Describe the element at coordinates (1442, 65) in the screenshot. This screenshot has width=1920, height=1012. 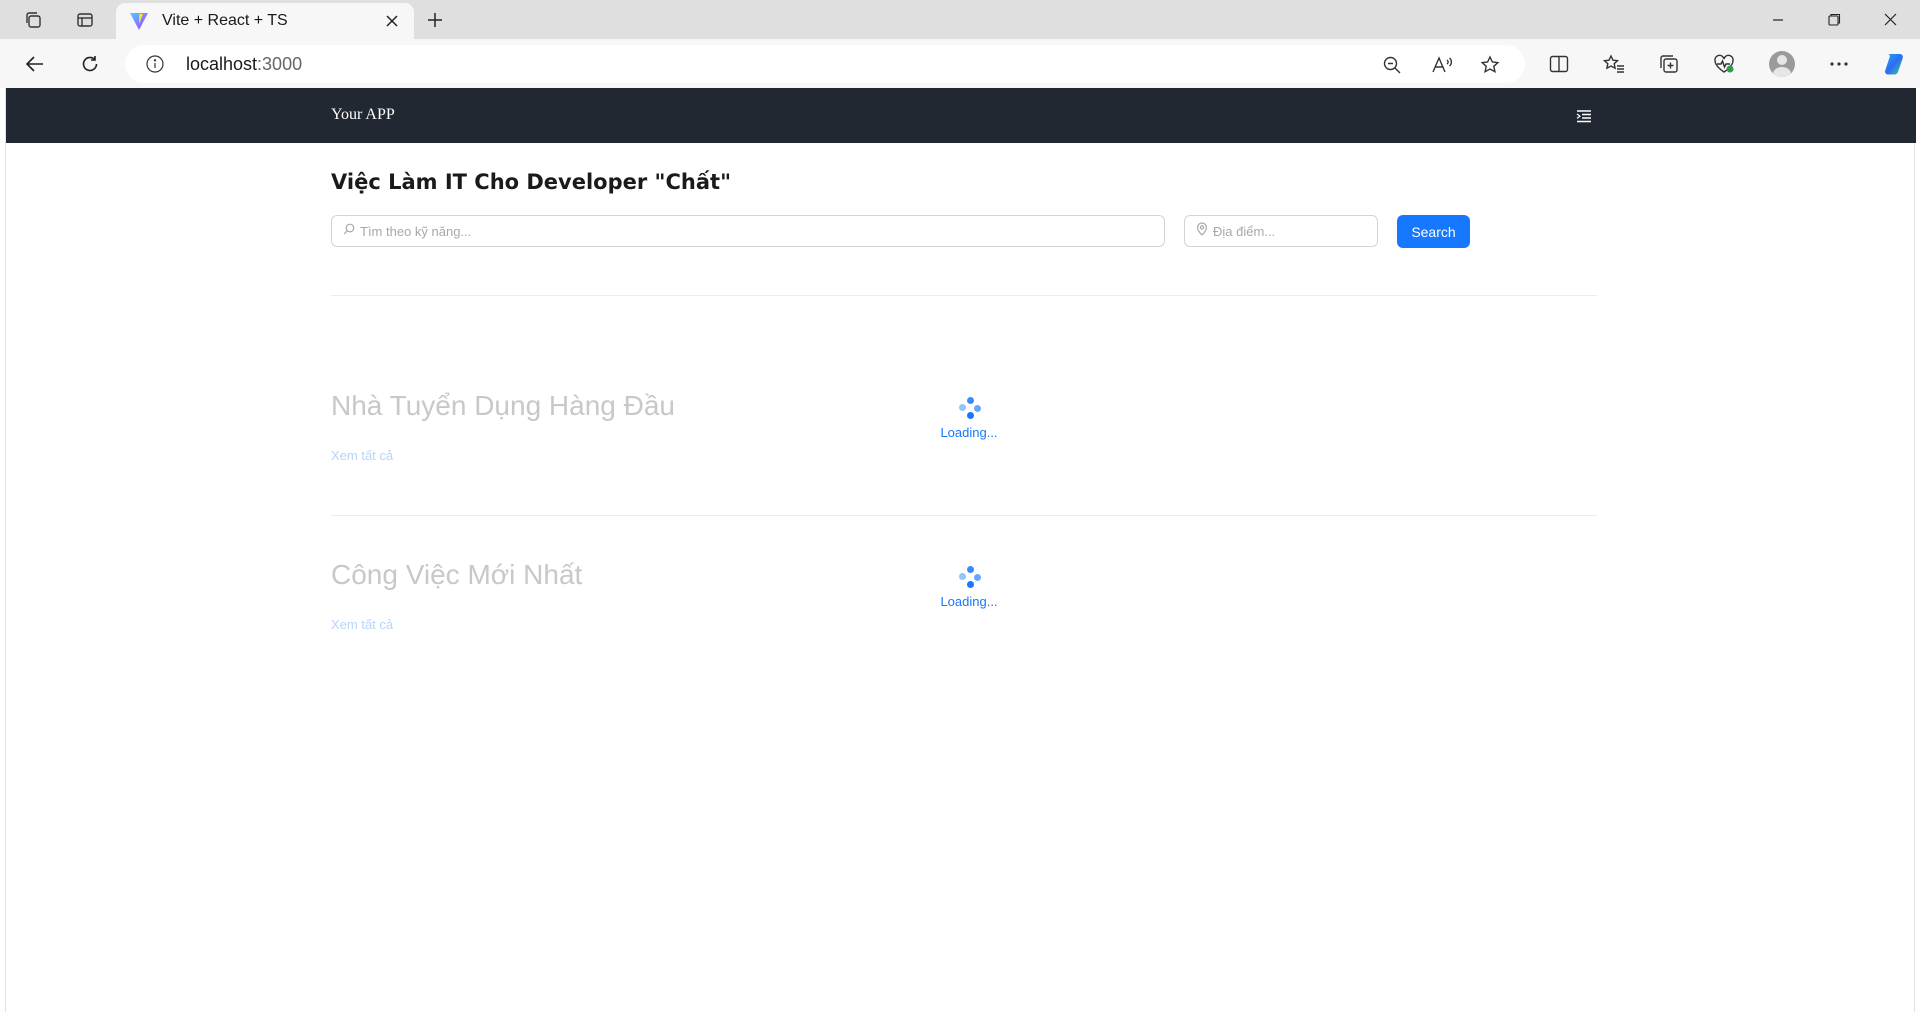
I see `read-aloud-icon` at that location.